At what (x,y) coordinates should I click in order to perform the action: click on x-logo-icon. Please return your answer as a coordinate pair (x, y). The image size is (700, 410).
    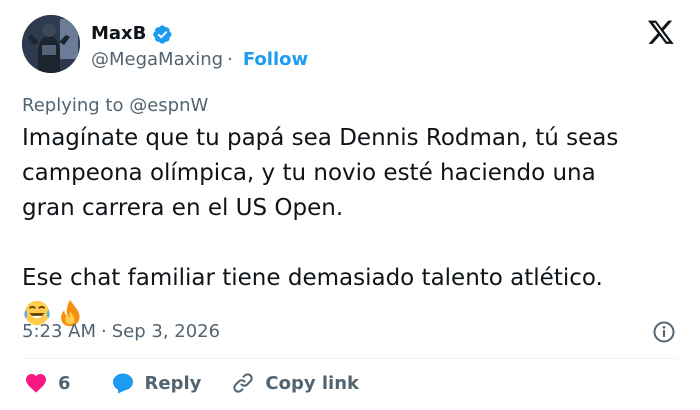
    Looking at the image, I should click on (661, 32).